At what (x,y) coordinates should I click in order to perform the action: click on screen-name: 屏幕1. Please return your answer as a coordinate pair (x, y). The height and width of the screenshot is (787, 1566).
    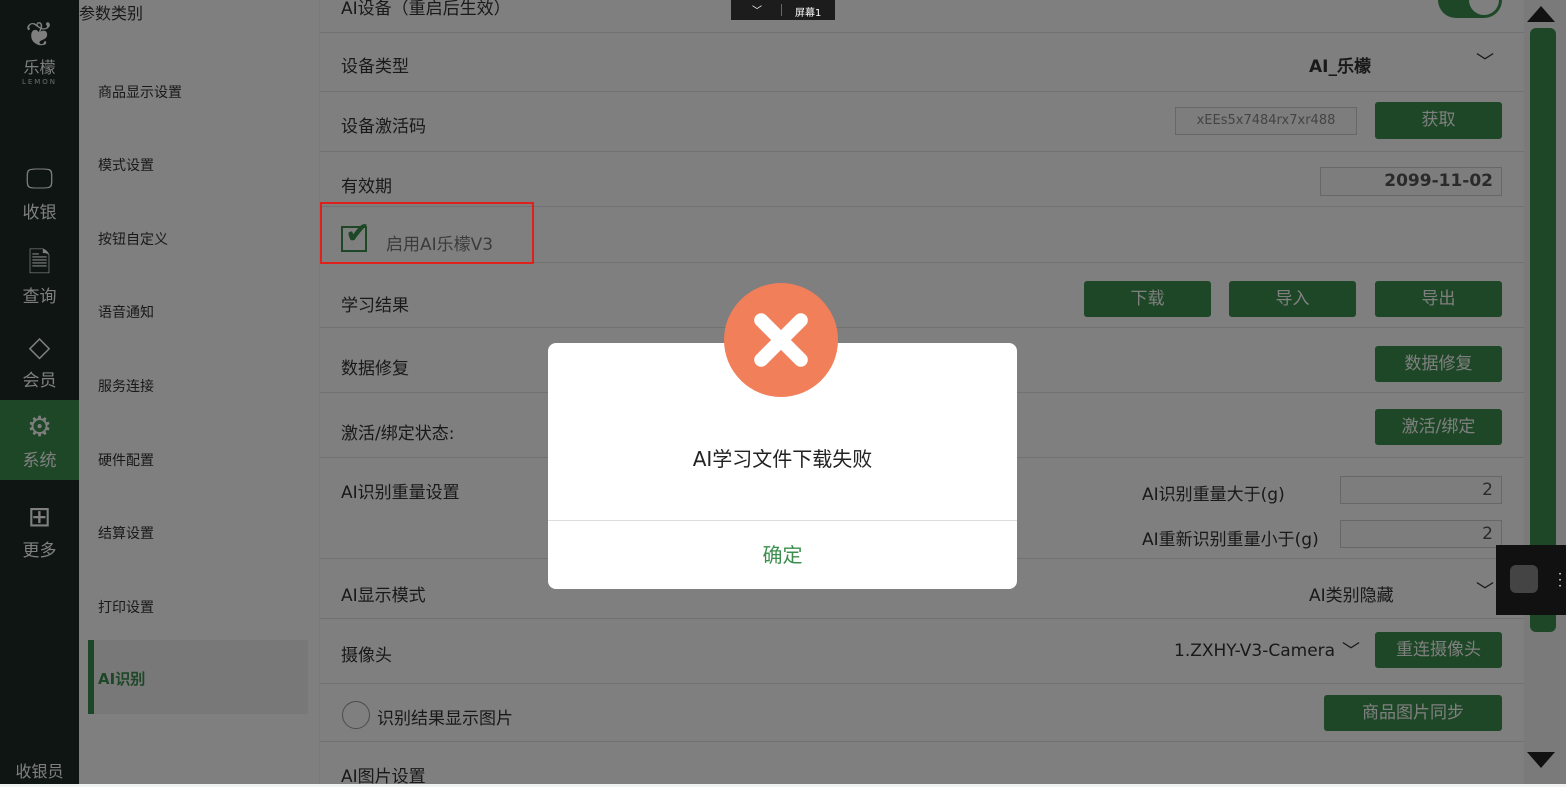
    Looking at the image, I should click on (808, 13).